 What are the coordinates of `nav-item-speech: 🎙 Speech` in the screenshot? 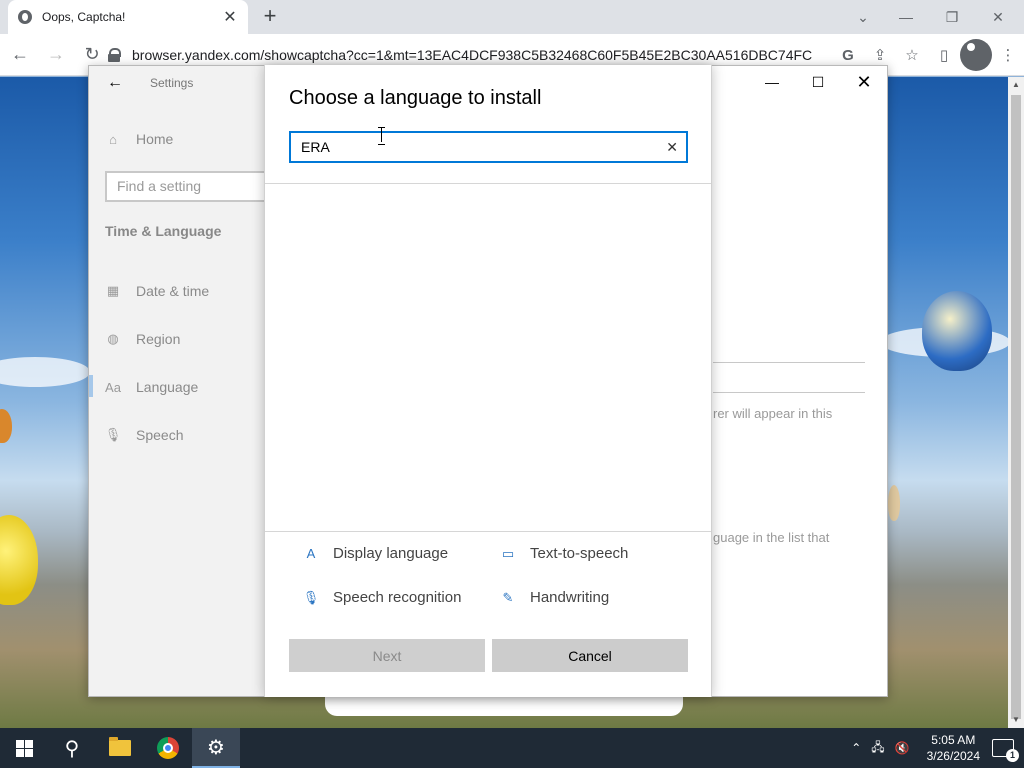 It's located at (144, 435).